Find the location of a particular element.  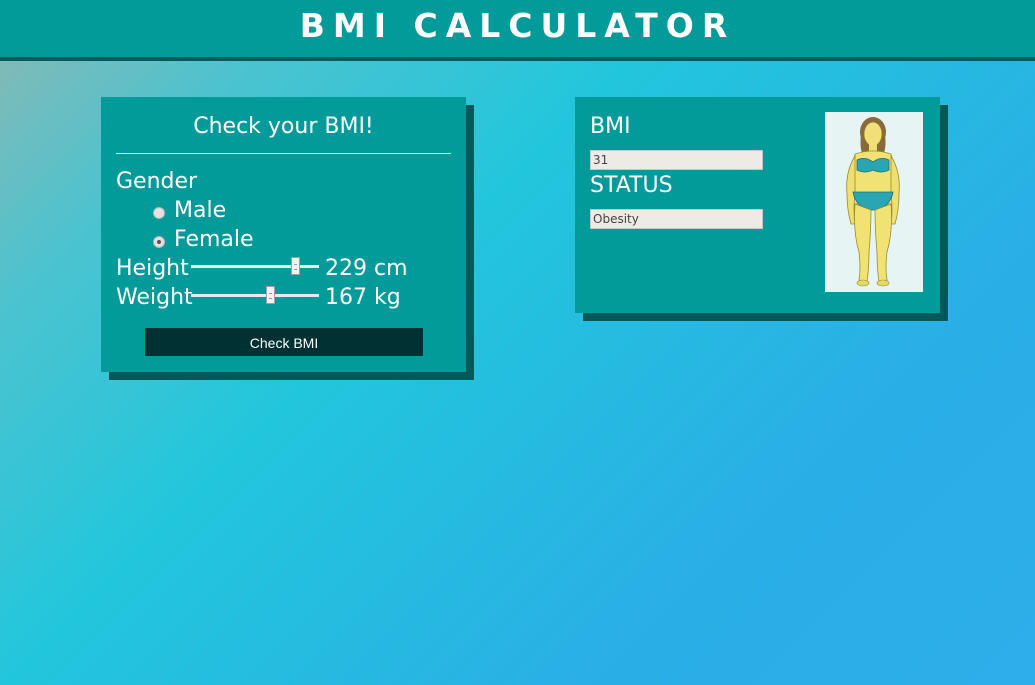

gender-radio-male is located at coordinates (159, 213).